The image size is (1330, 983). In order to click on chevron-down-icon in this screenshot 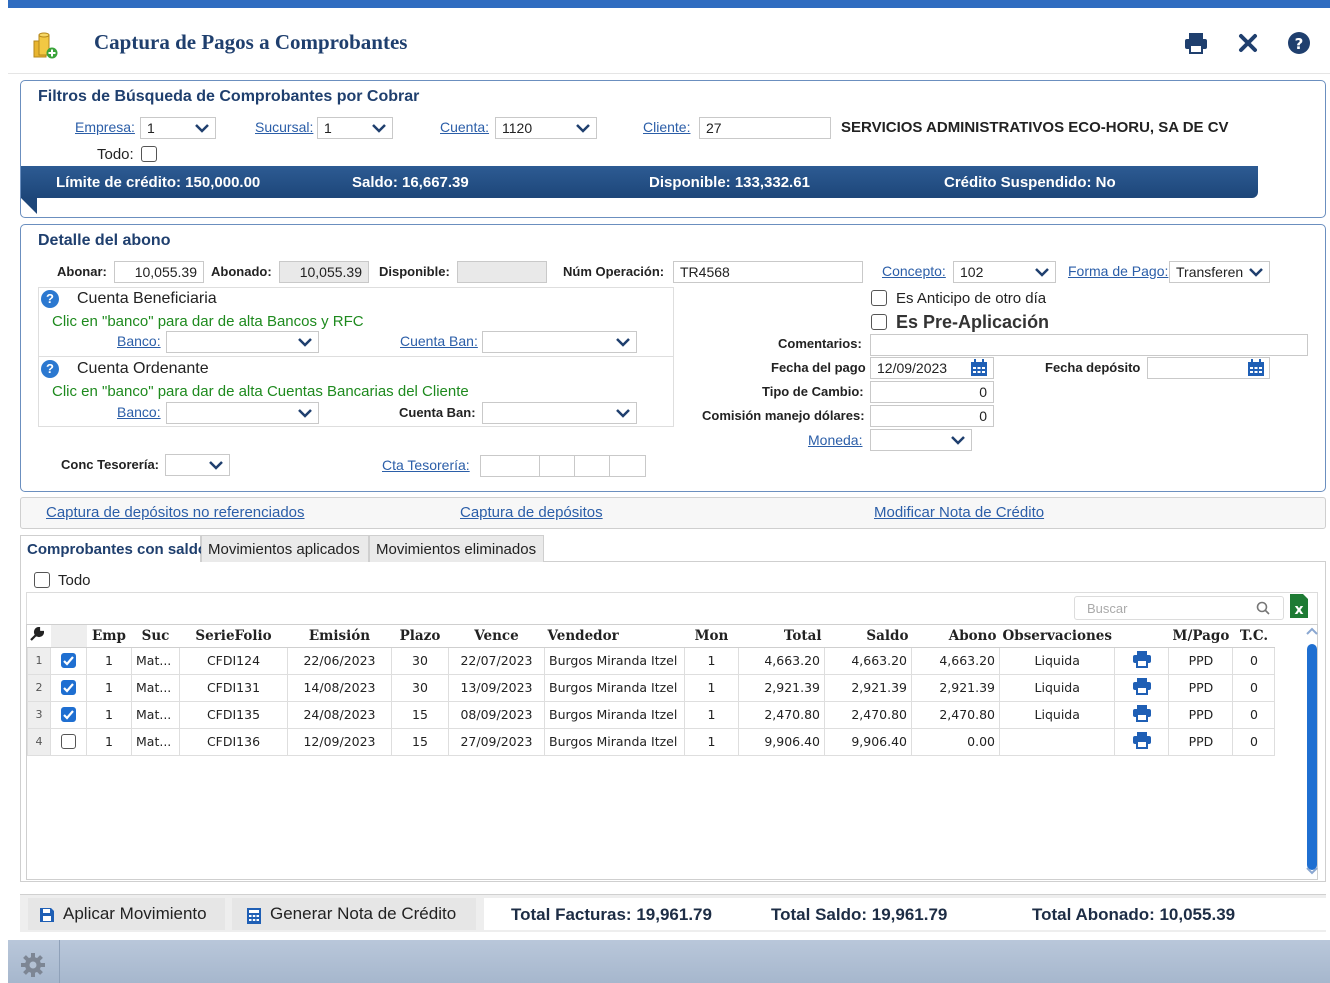, I will do `click(216, 465)`.